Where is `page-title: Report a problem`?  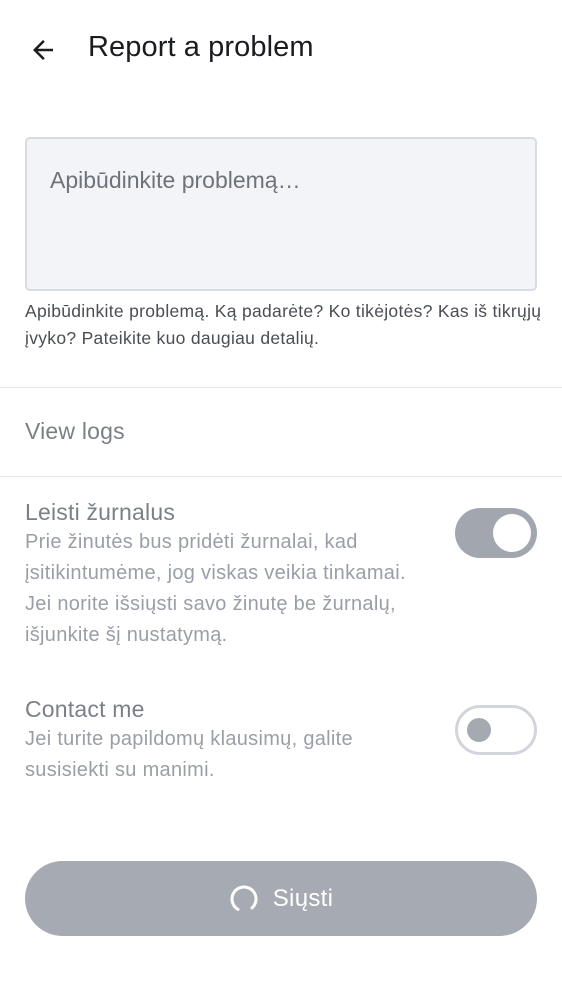 page-title: Report a problem is located at coordinates (201, 47).